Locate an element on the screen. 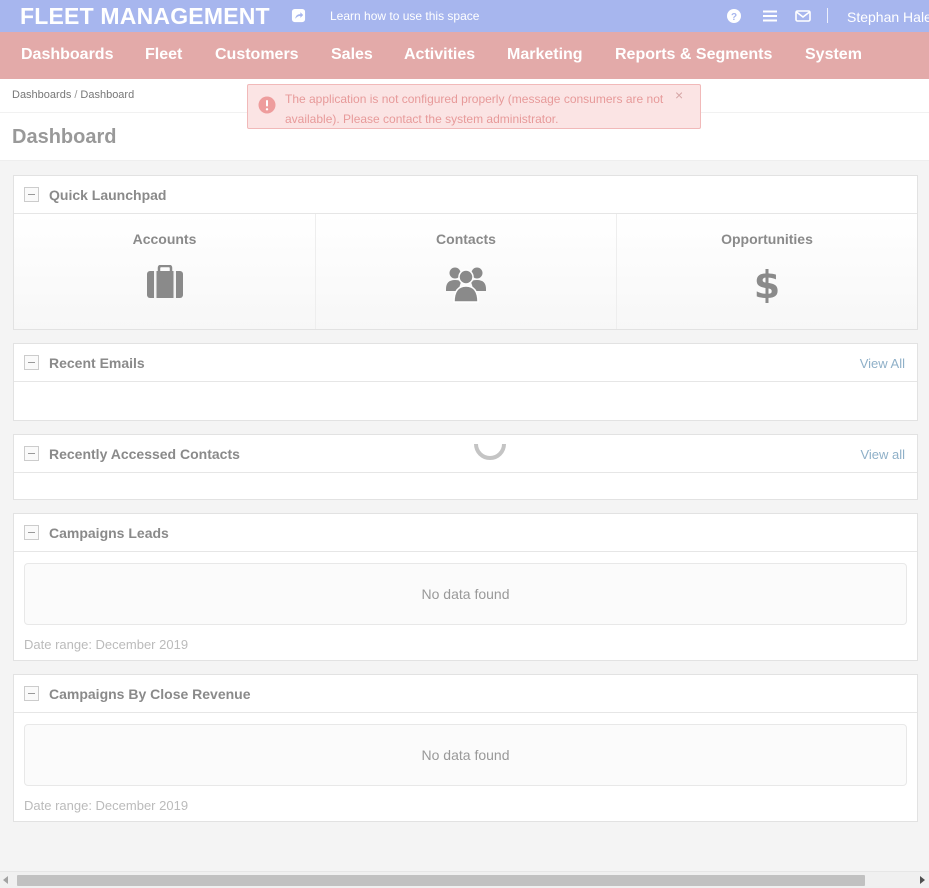  nav-fleet: Fleet is located at coordinates (163, 55).